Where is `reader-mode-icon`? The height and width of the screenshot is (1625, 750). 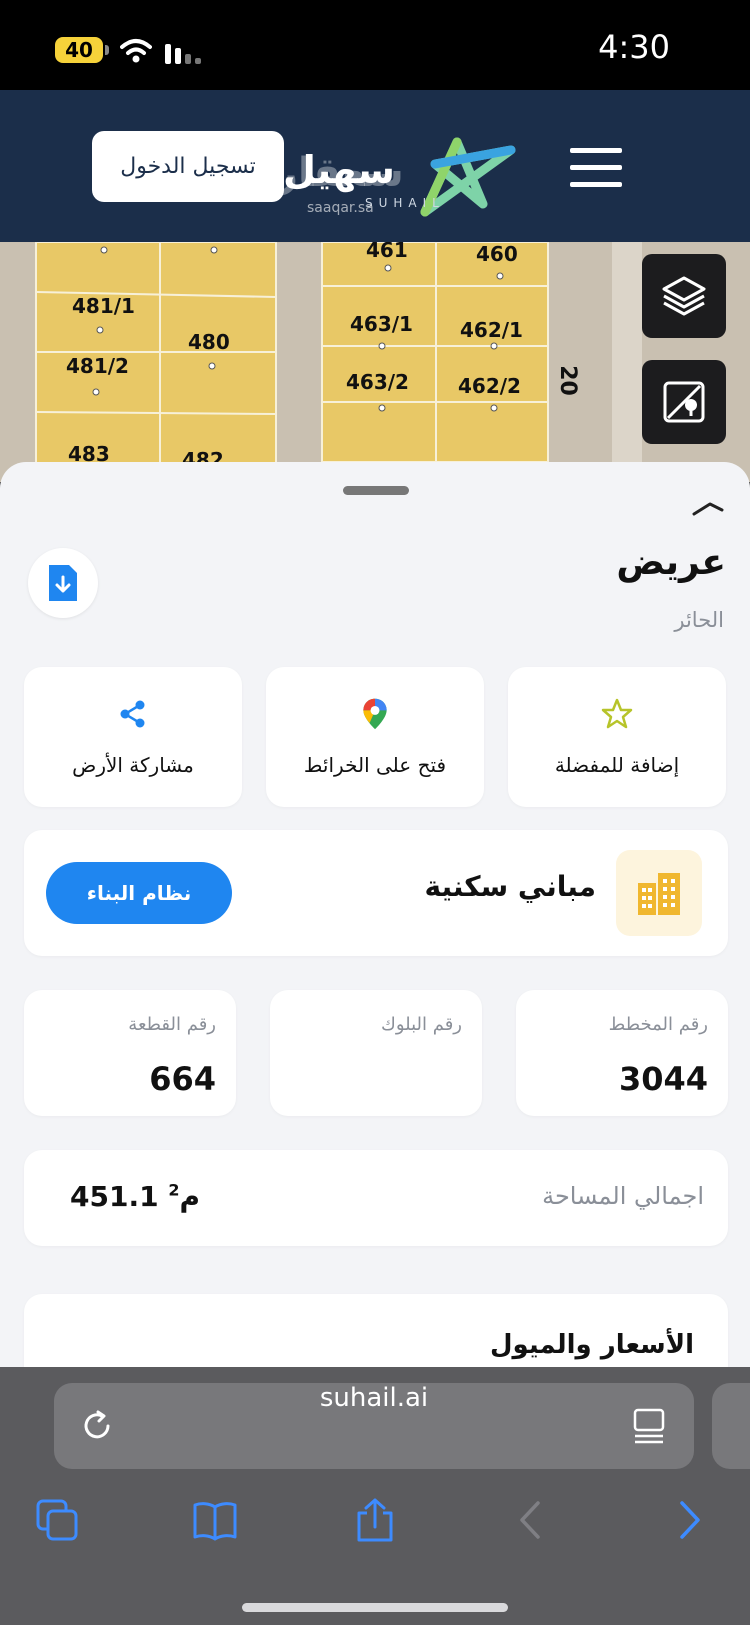
reader-mode-icon is located at coordinates (649, 1426).